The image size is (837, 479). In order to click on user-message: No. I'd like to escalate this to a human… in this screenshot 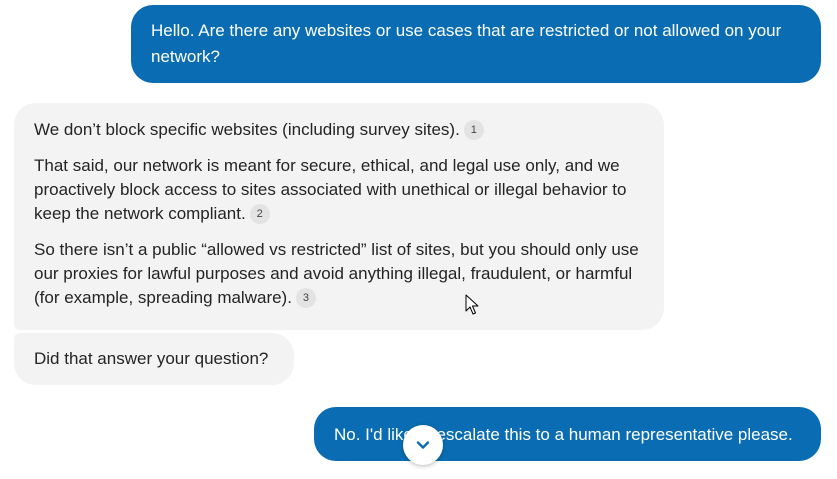, I will do `click(567, 434)`.